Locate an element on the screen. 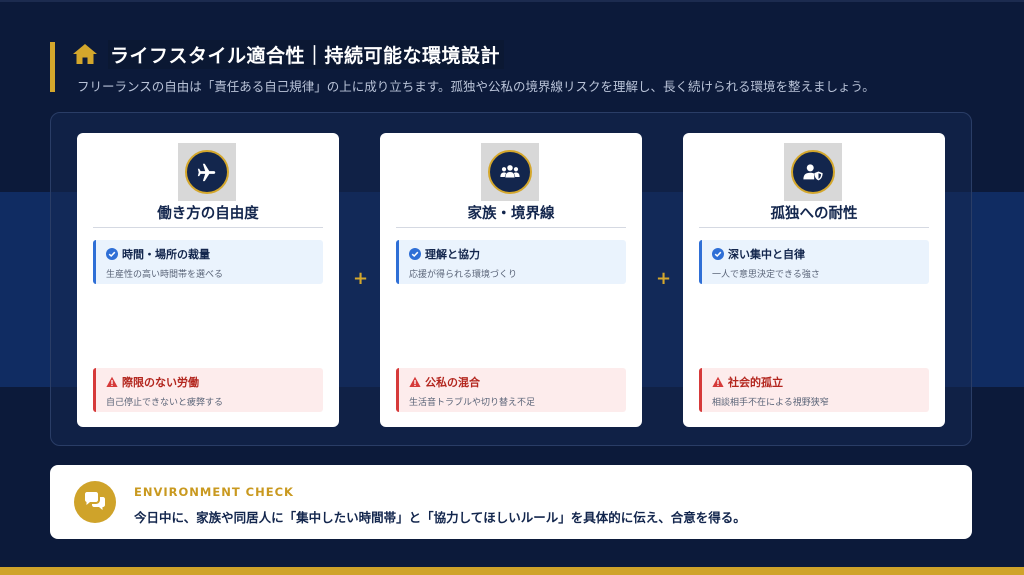 This screenshot has width=1024, height=575. airplane-icon is located at coordinates (207, 172).